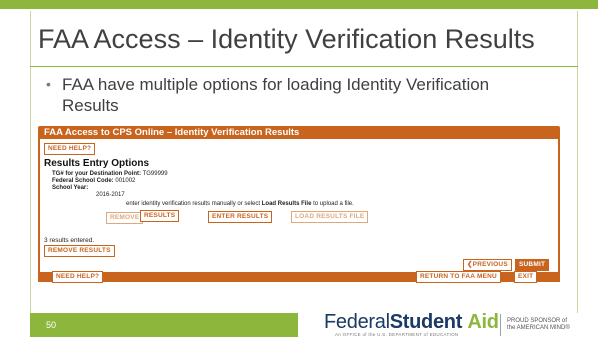 The height and width of the screenshot is (342, 598). Describe the element at coordinates (304, 66) in the screenshot. I see `title-divider` at that location.